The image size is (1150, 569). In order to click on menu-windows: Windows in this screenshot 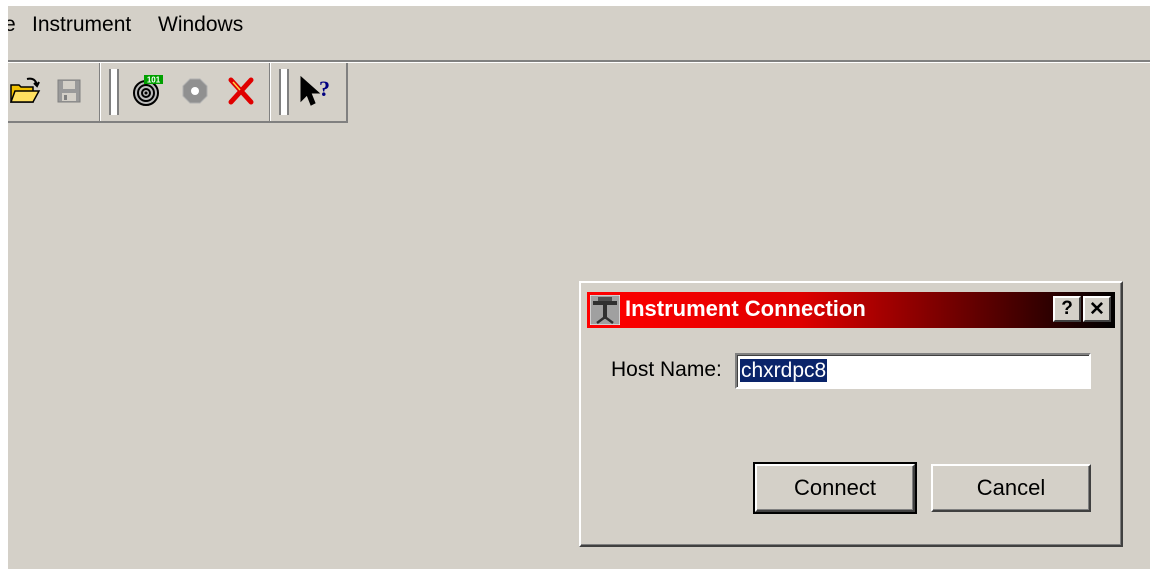, I will do `click(200, 25)`.